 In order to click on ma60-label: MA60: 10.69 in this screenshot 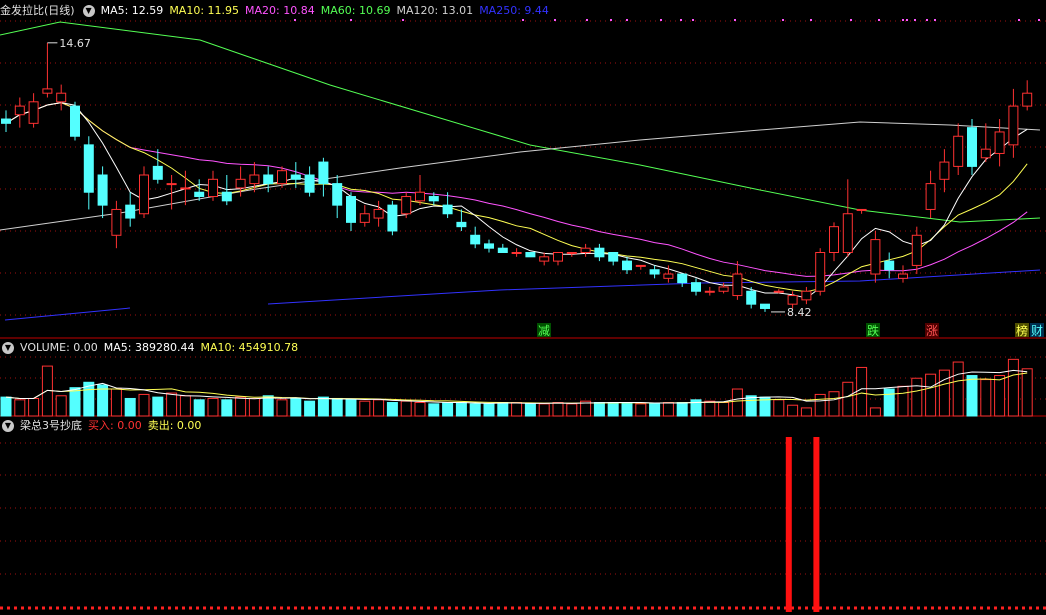, I will do `click(355, 10)`.